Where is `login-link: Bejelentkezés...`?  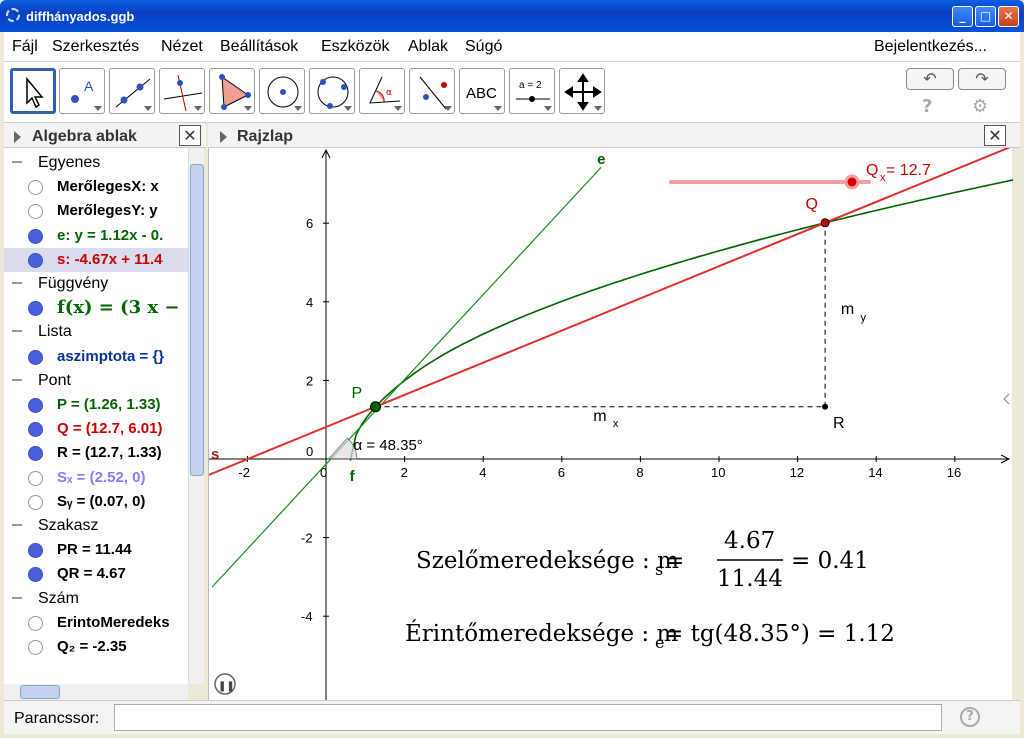
login-link: Bejelentkezés... is located at coordinates (930, 47).